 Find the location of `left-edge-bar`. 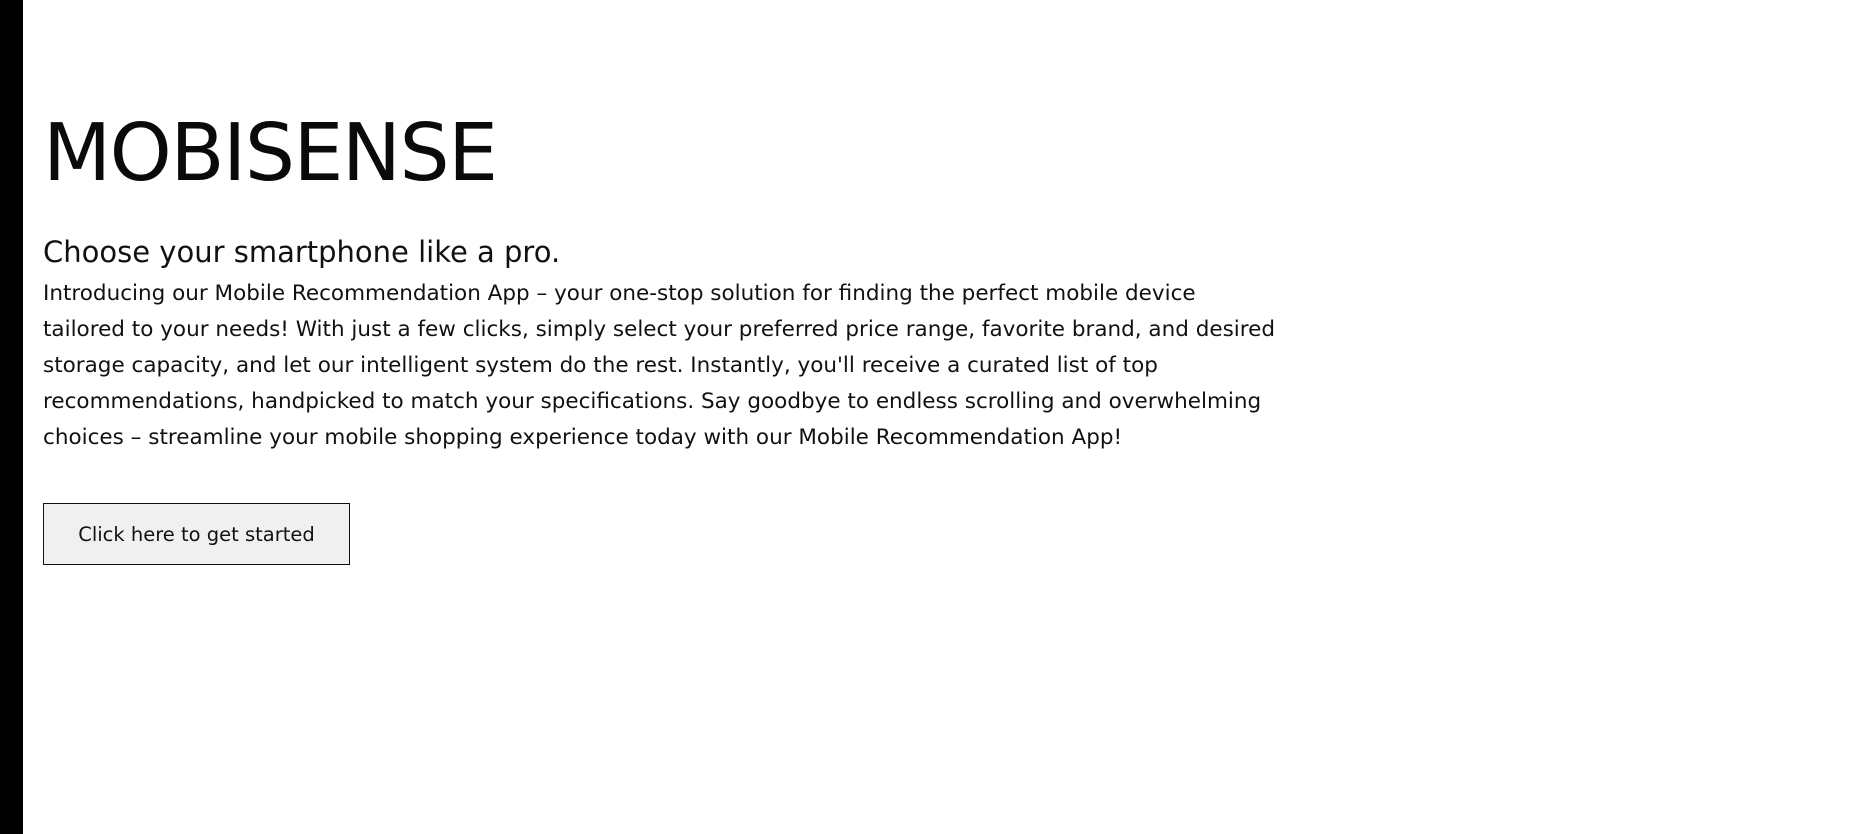

left-edge-bar is located at coordinates (11, 417).